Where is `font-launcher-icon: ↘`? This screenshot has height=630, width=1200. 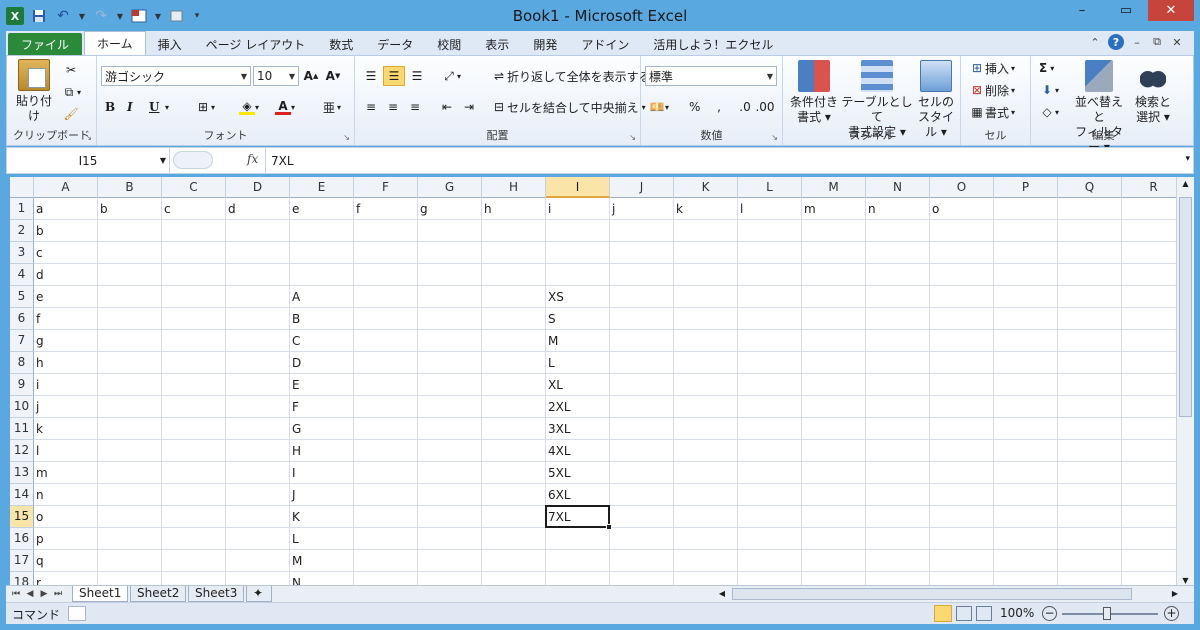 font-launcher-icon: ↘ is located at coordinates (346, 137).